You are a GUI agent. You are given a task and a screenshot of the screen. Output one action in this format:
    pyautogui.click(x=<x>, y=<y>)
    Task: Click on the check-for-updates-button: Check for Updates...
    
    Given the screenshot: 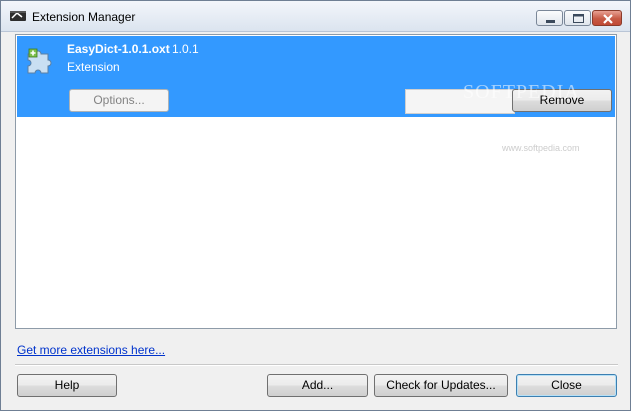 What is the action you would take?
    pyautogui.click(x=441, y=385)
    